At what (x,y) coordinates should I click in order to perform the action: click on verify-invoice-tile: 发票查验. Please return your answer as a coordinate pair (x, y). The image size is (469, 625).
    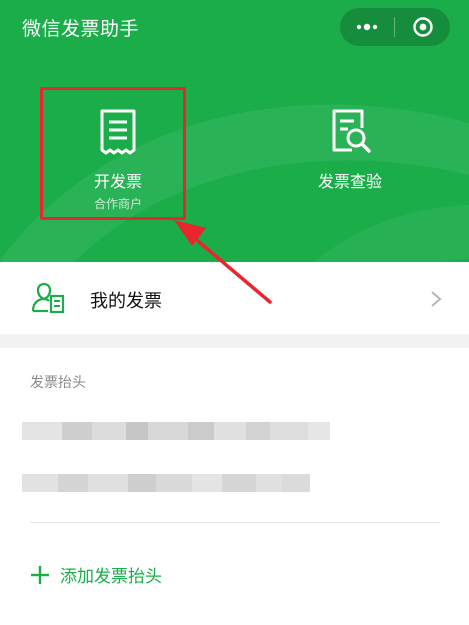
    Looking at the image, I should click on (350, 160).